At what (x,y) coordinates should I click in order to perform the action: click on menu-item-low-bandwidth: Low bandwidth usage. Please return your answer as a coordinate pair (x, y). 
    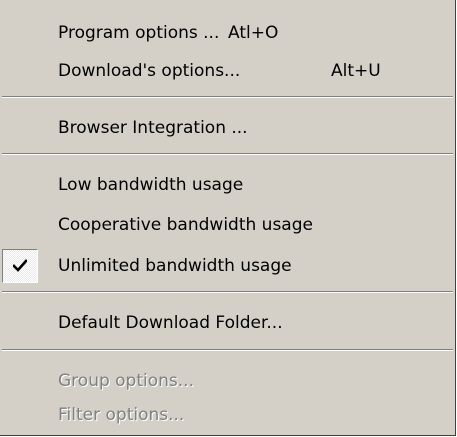
    Looking at the image, I should click on (227, 185).